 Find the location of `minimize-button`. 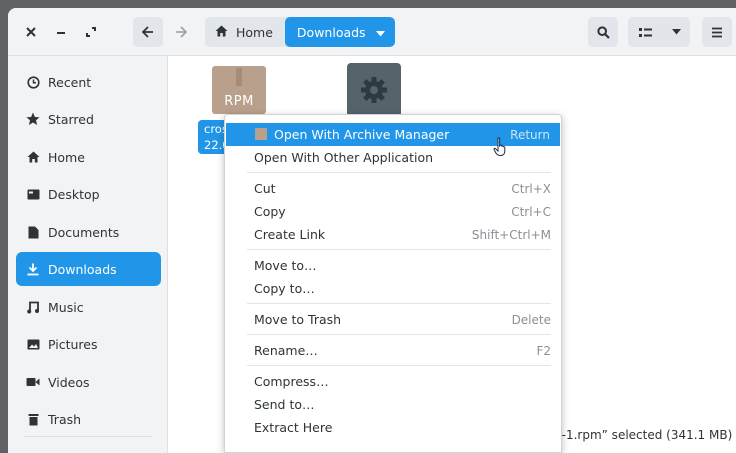

minimize-button is located at coordinates (61, 32).